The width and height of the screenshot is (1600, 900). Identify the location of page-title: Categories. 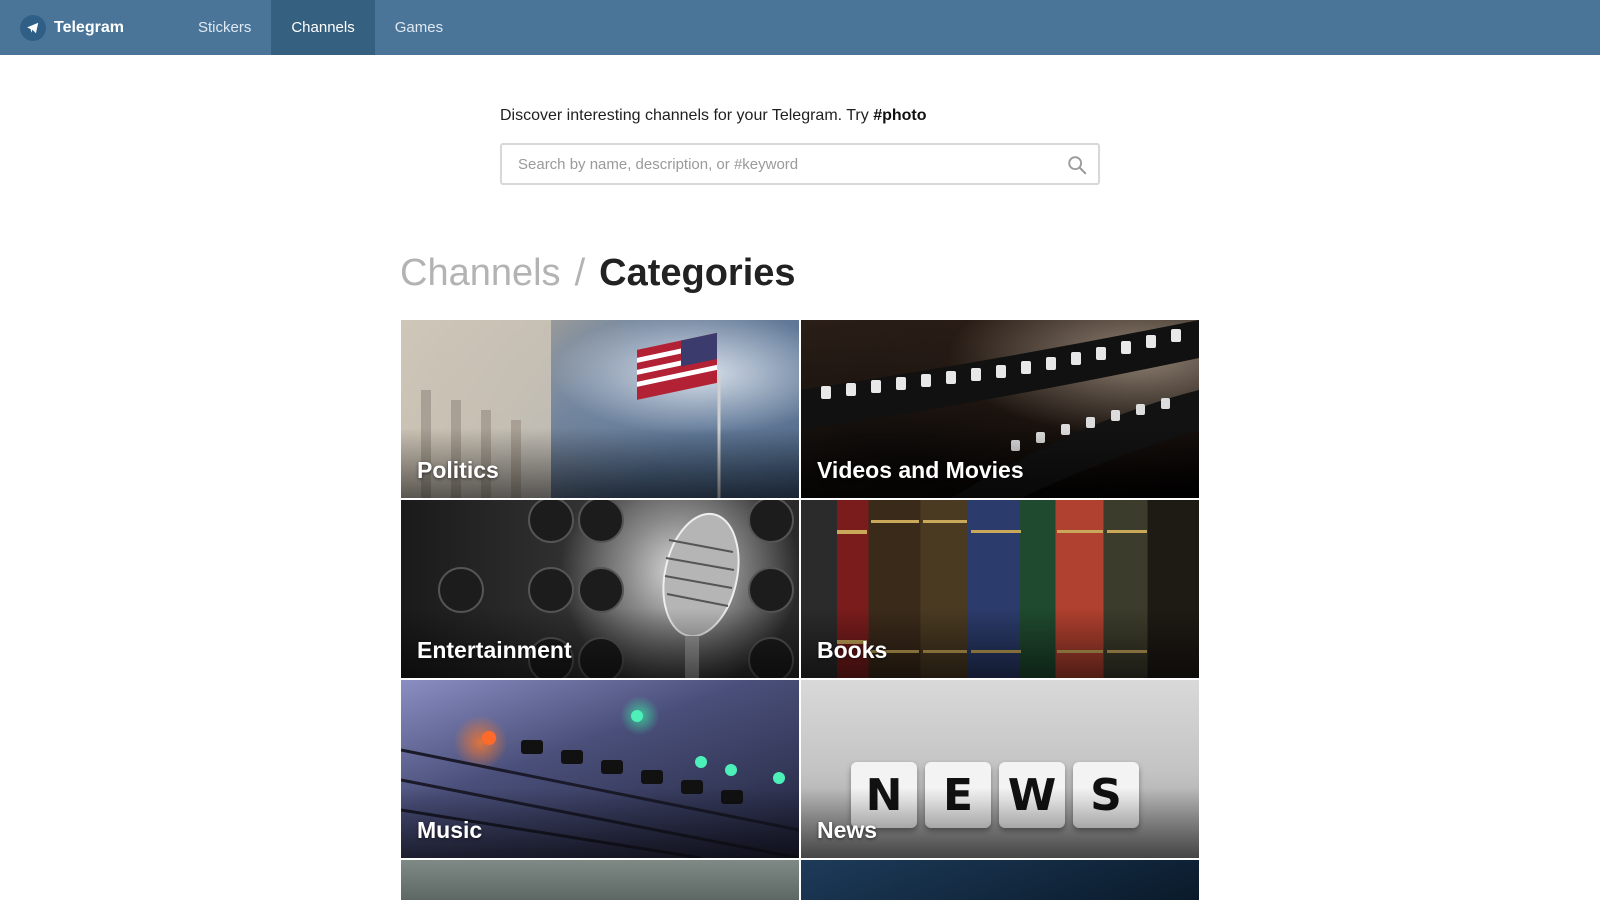
(697, 273).